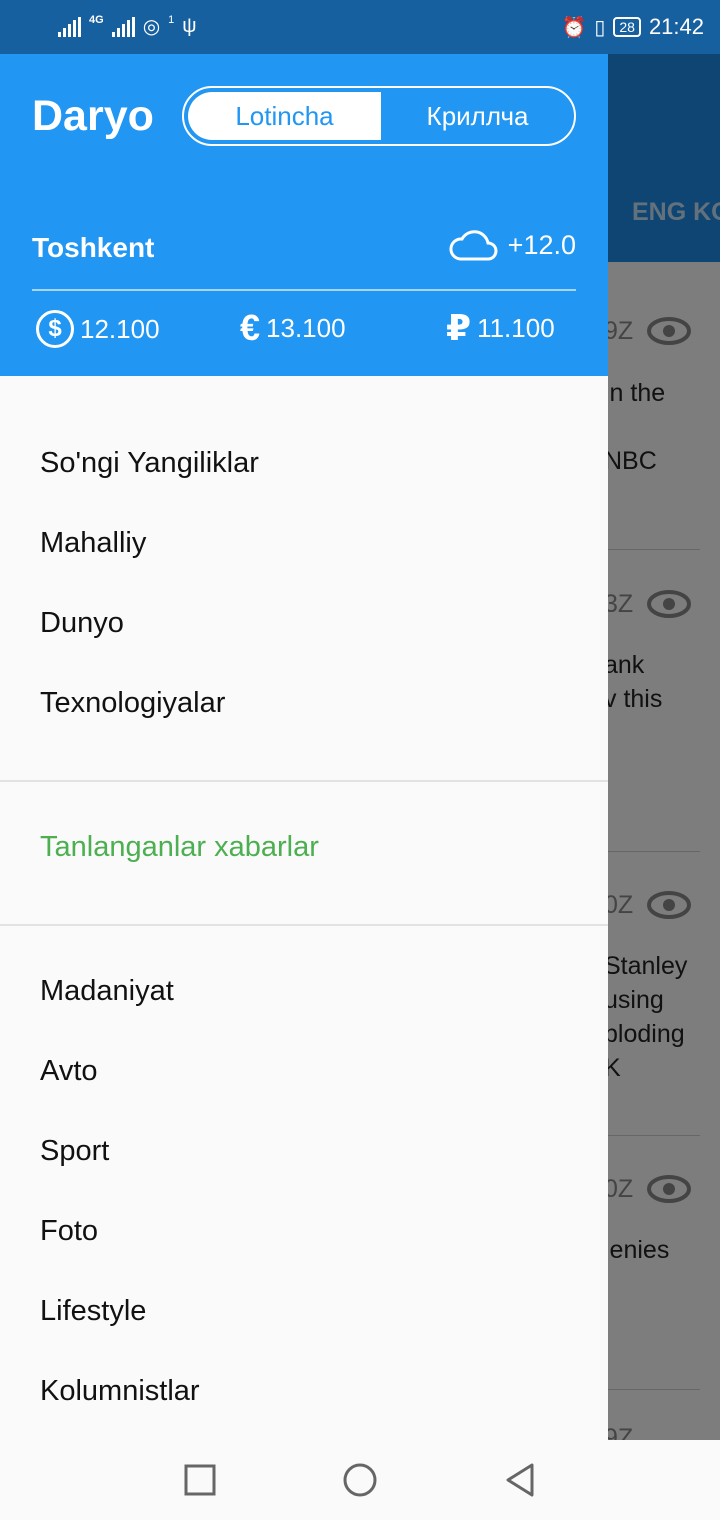  I want to click on status-bar: 4G ◎ 1 ψ ⏰ ▯ 28 21:42, so click(360, 27).